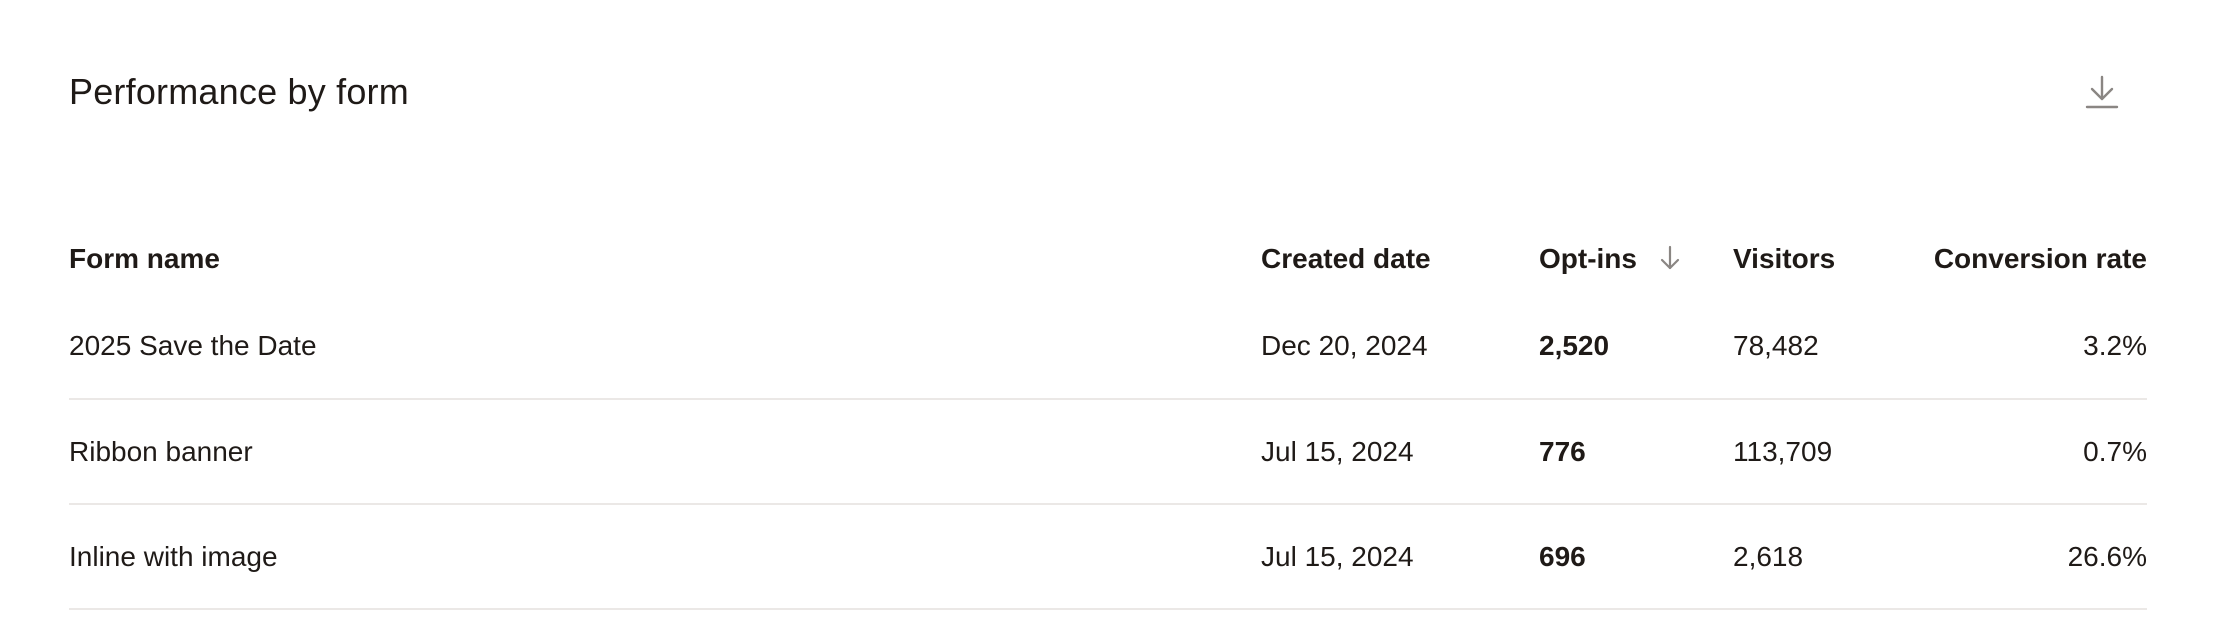  I want to click on column-header-visitors: Visitors, so click(1828, 259).